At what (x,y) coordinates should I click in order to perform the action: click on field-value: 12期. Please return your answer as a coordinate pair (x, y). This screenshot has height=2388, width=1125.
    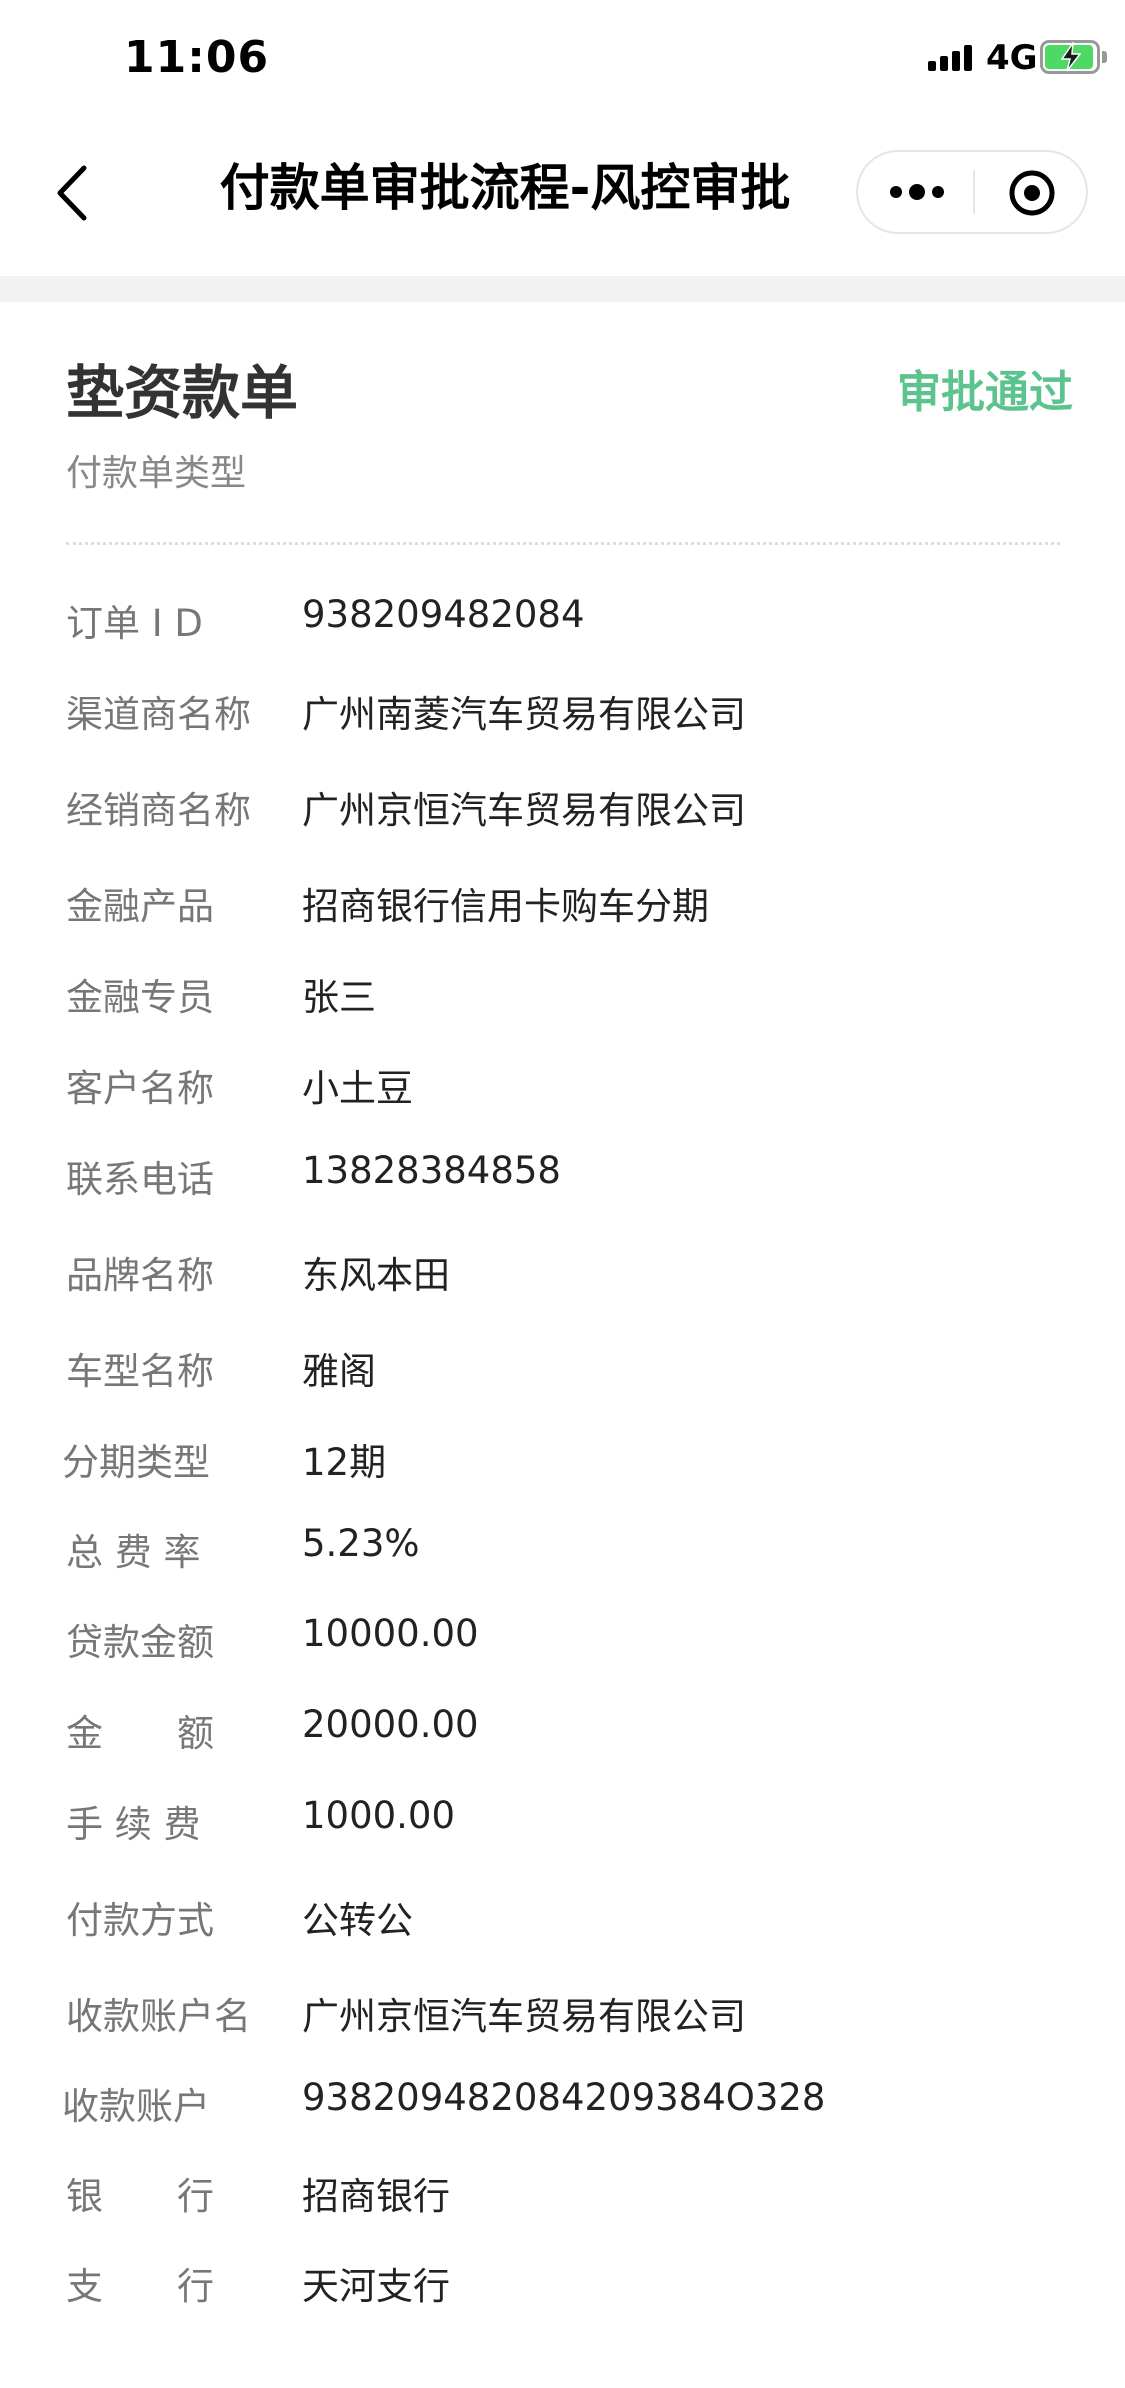
    Looking at the image, I should click on (344, 1462).